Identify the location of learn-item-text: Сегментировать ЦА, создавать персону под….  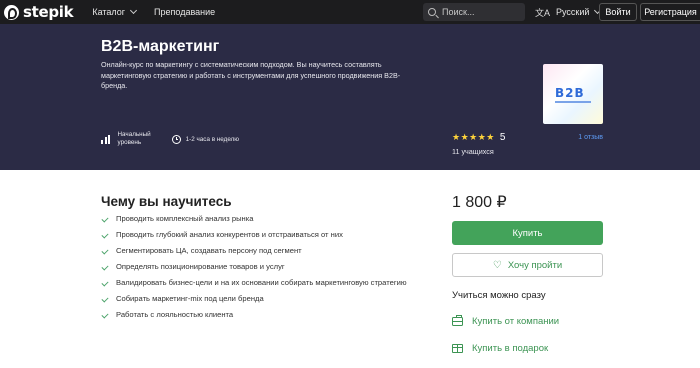
(209, 250).